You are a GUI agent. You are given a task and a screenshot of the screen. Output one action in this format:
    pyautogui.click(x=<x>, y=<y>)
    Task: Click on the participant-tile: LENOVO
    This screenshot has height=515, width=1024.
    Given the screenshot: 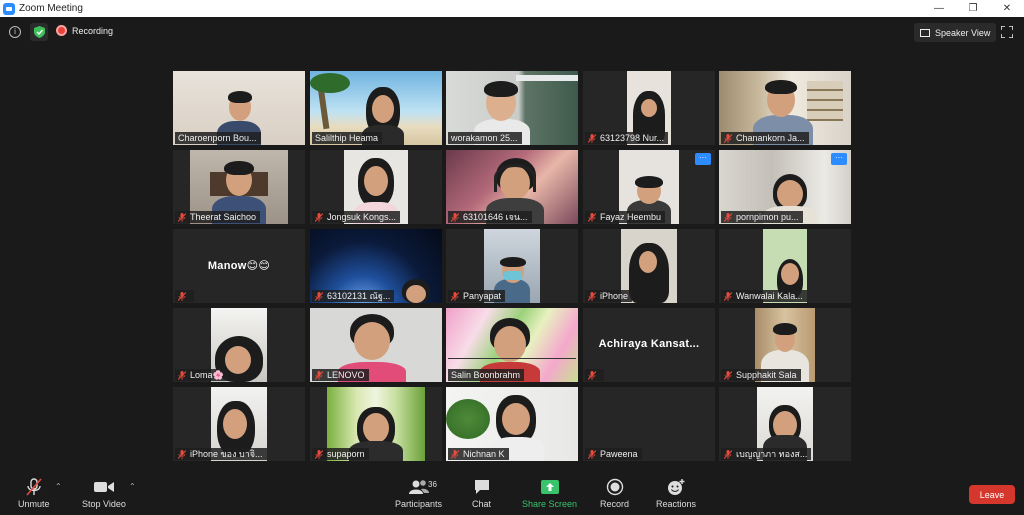 What is the action you would take?
    pyautogui.click(x=376, y=345)
    